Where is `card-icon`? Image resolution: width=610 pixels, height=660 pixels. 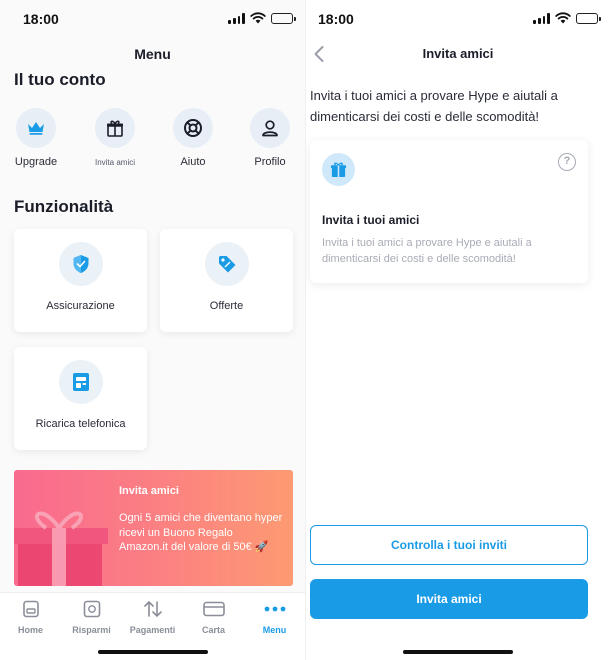 card-icon is located at coordinates (213, 609).